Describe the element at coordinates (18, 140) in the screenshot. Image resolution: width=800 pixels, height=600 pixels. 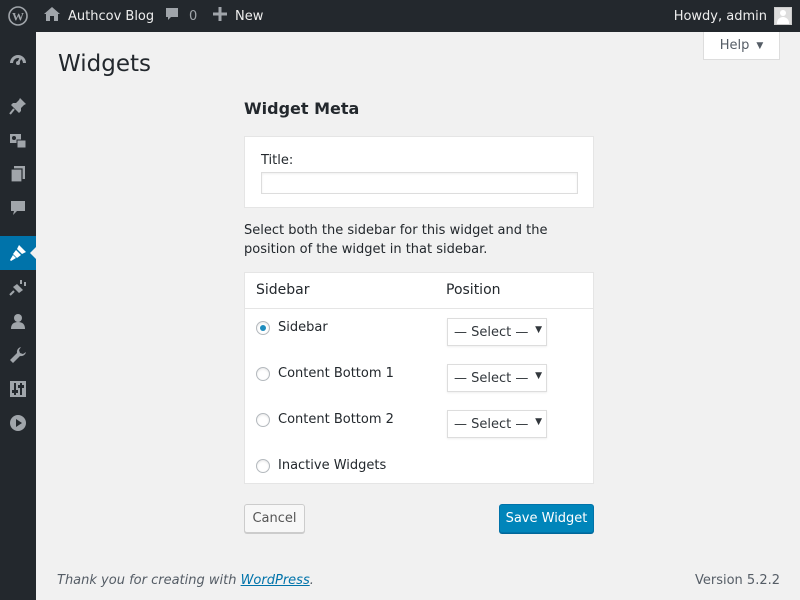
I see `media-icon` at that location.